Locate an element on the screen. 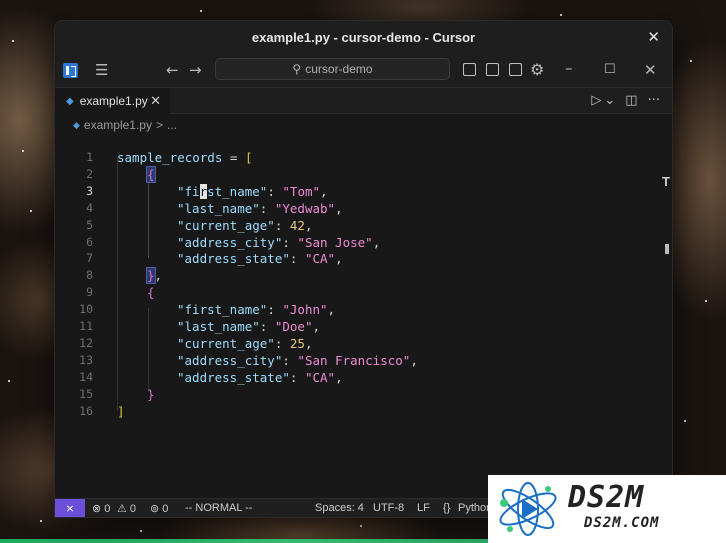 This screenshot has width=726, height=543. warnings-count: ⚠ 0 is located at coordinates (126, 508).